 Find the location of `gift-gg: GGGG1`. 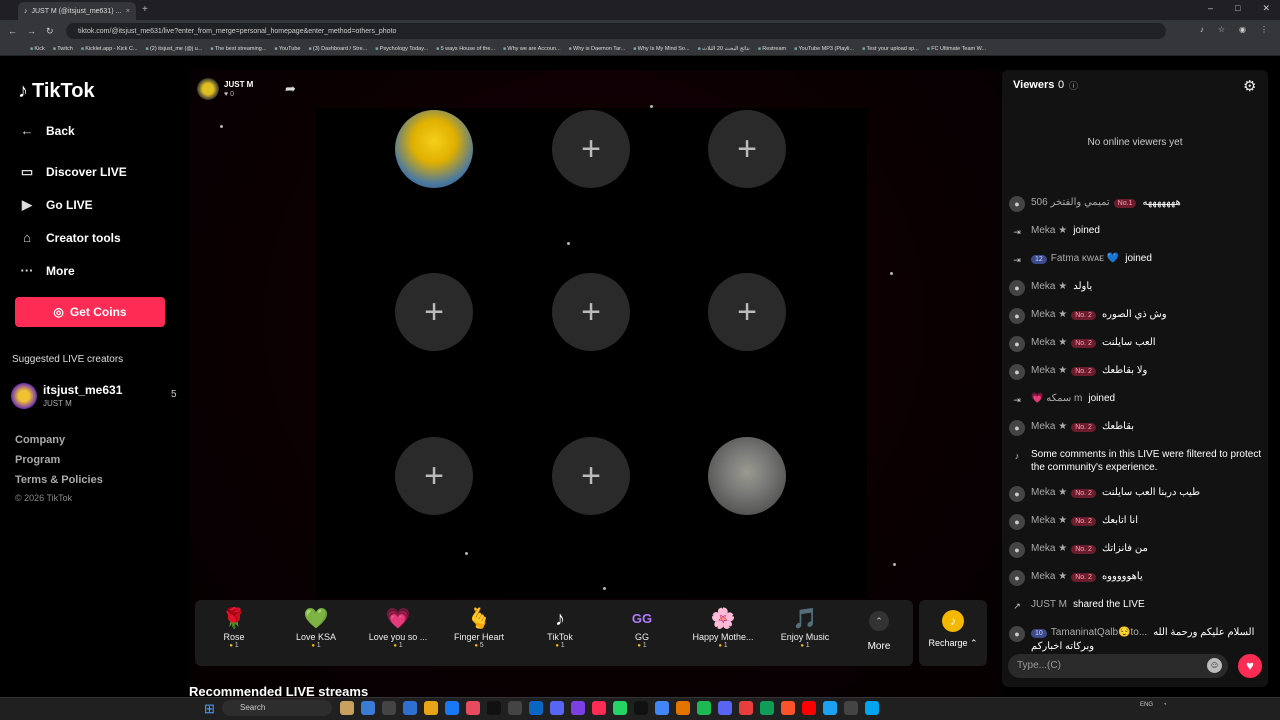

gift-gg: GGGG1 is located at coordinates (642, 627).